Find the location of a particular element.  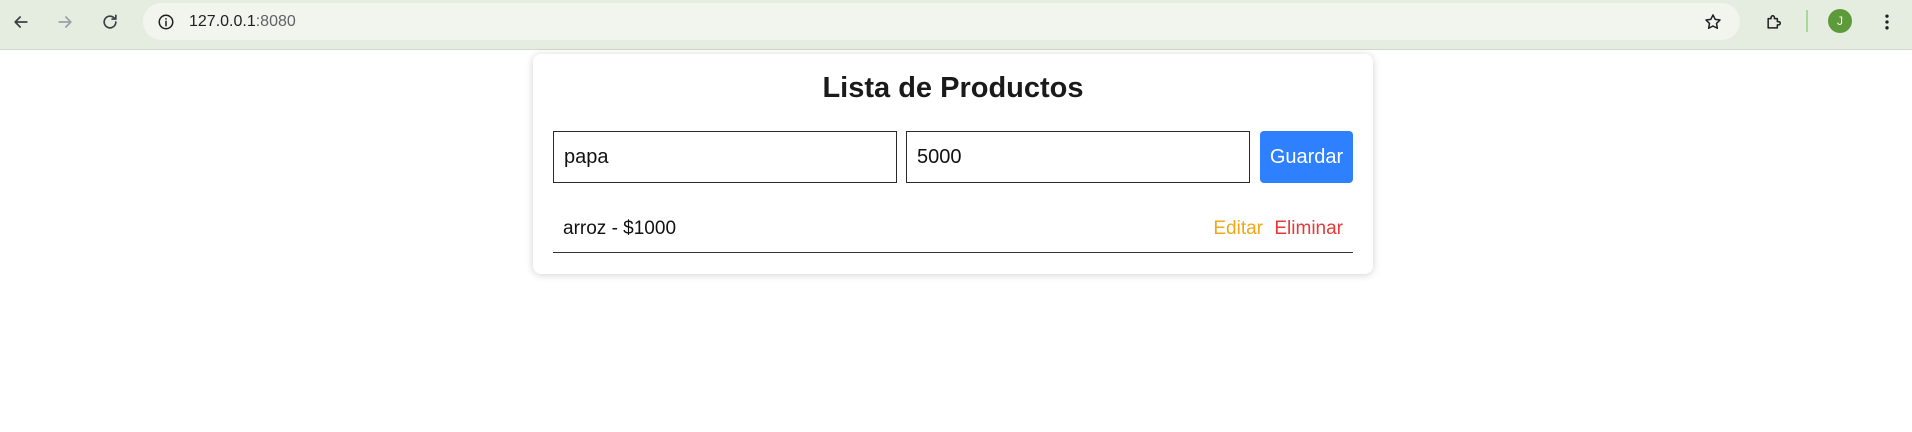

url-text: 127.0.0.1:8080 is located at coordinates (242, 22).